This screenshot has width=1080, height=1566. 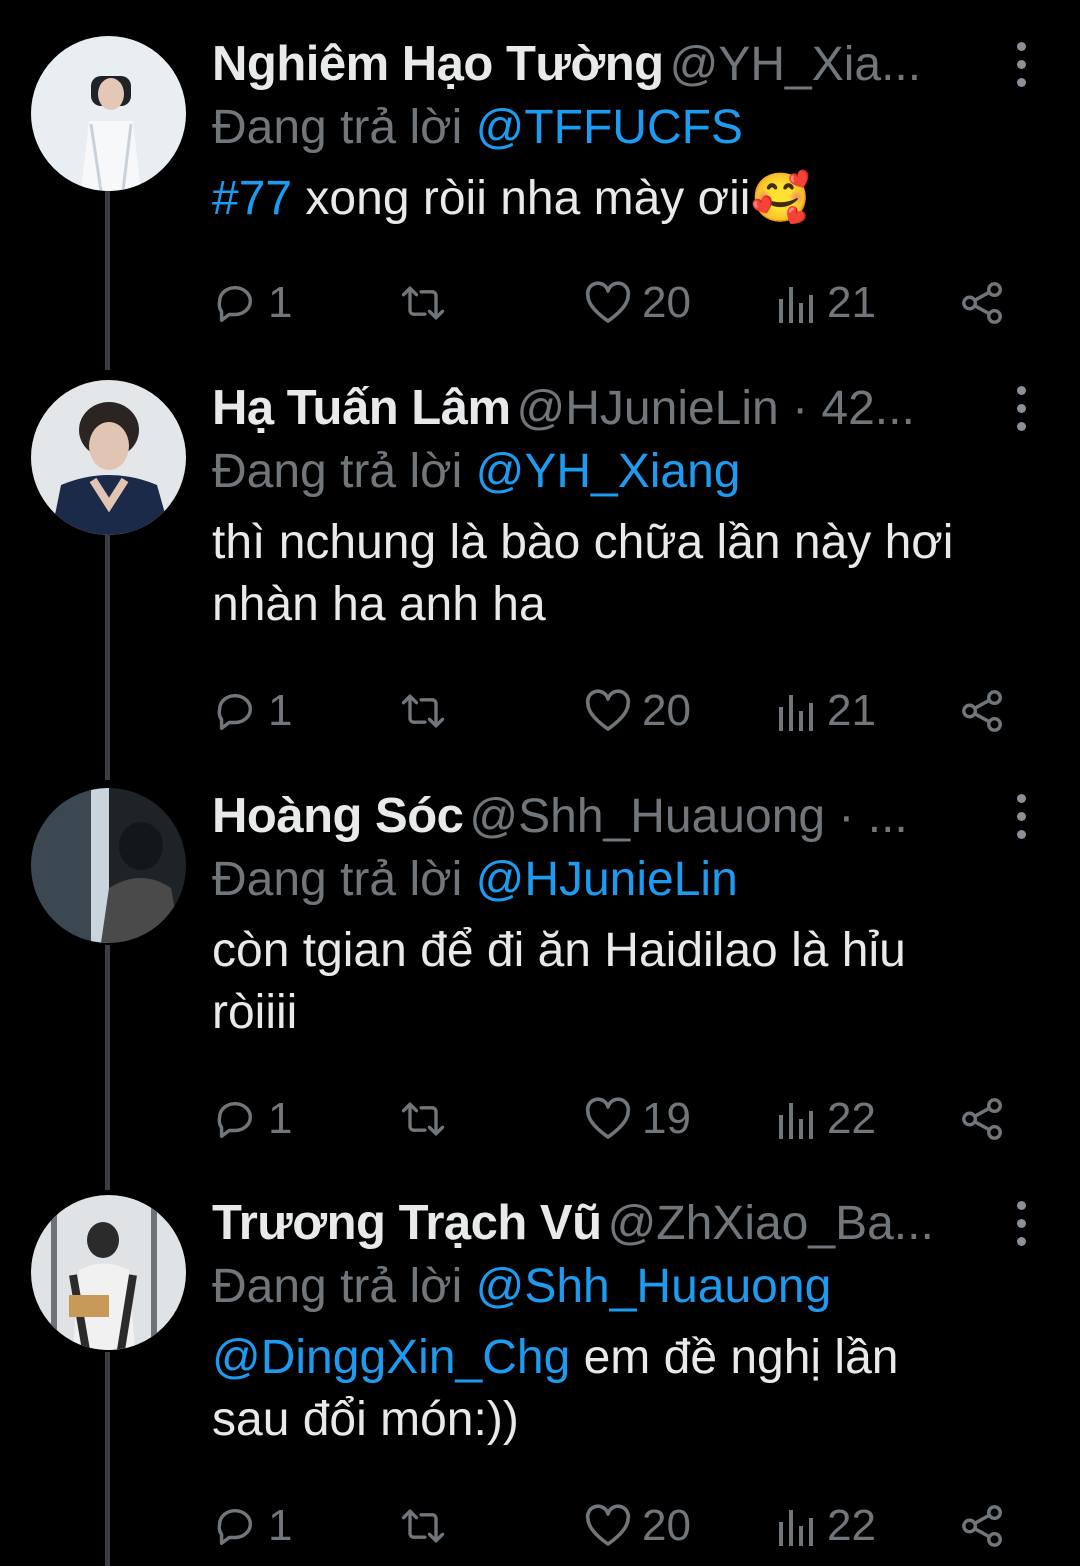 What do you see at coordinates (361, 408) in the screenshot?
I see `author-name: Hạ Tuấn Lâm` at bounding box center [361, 408].